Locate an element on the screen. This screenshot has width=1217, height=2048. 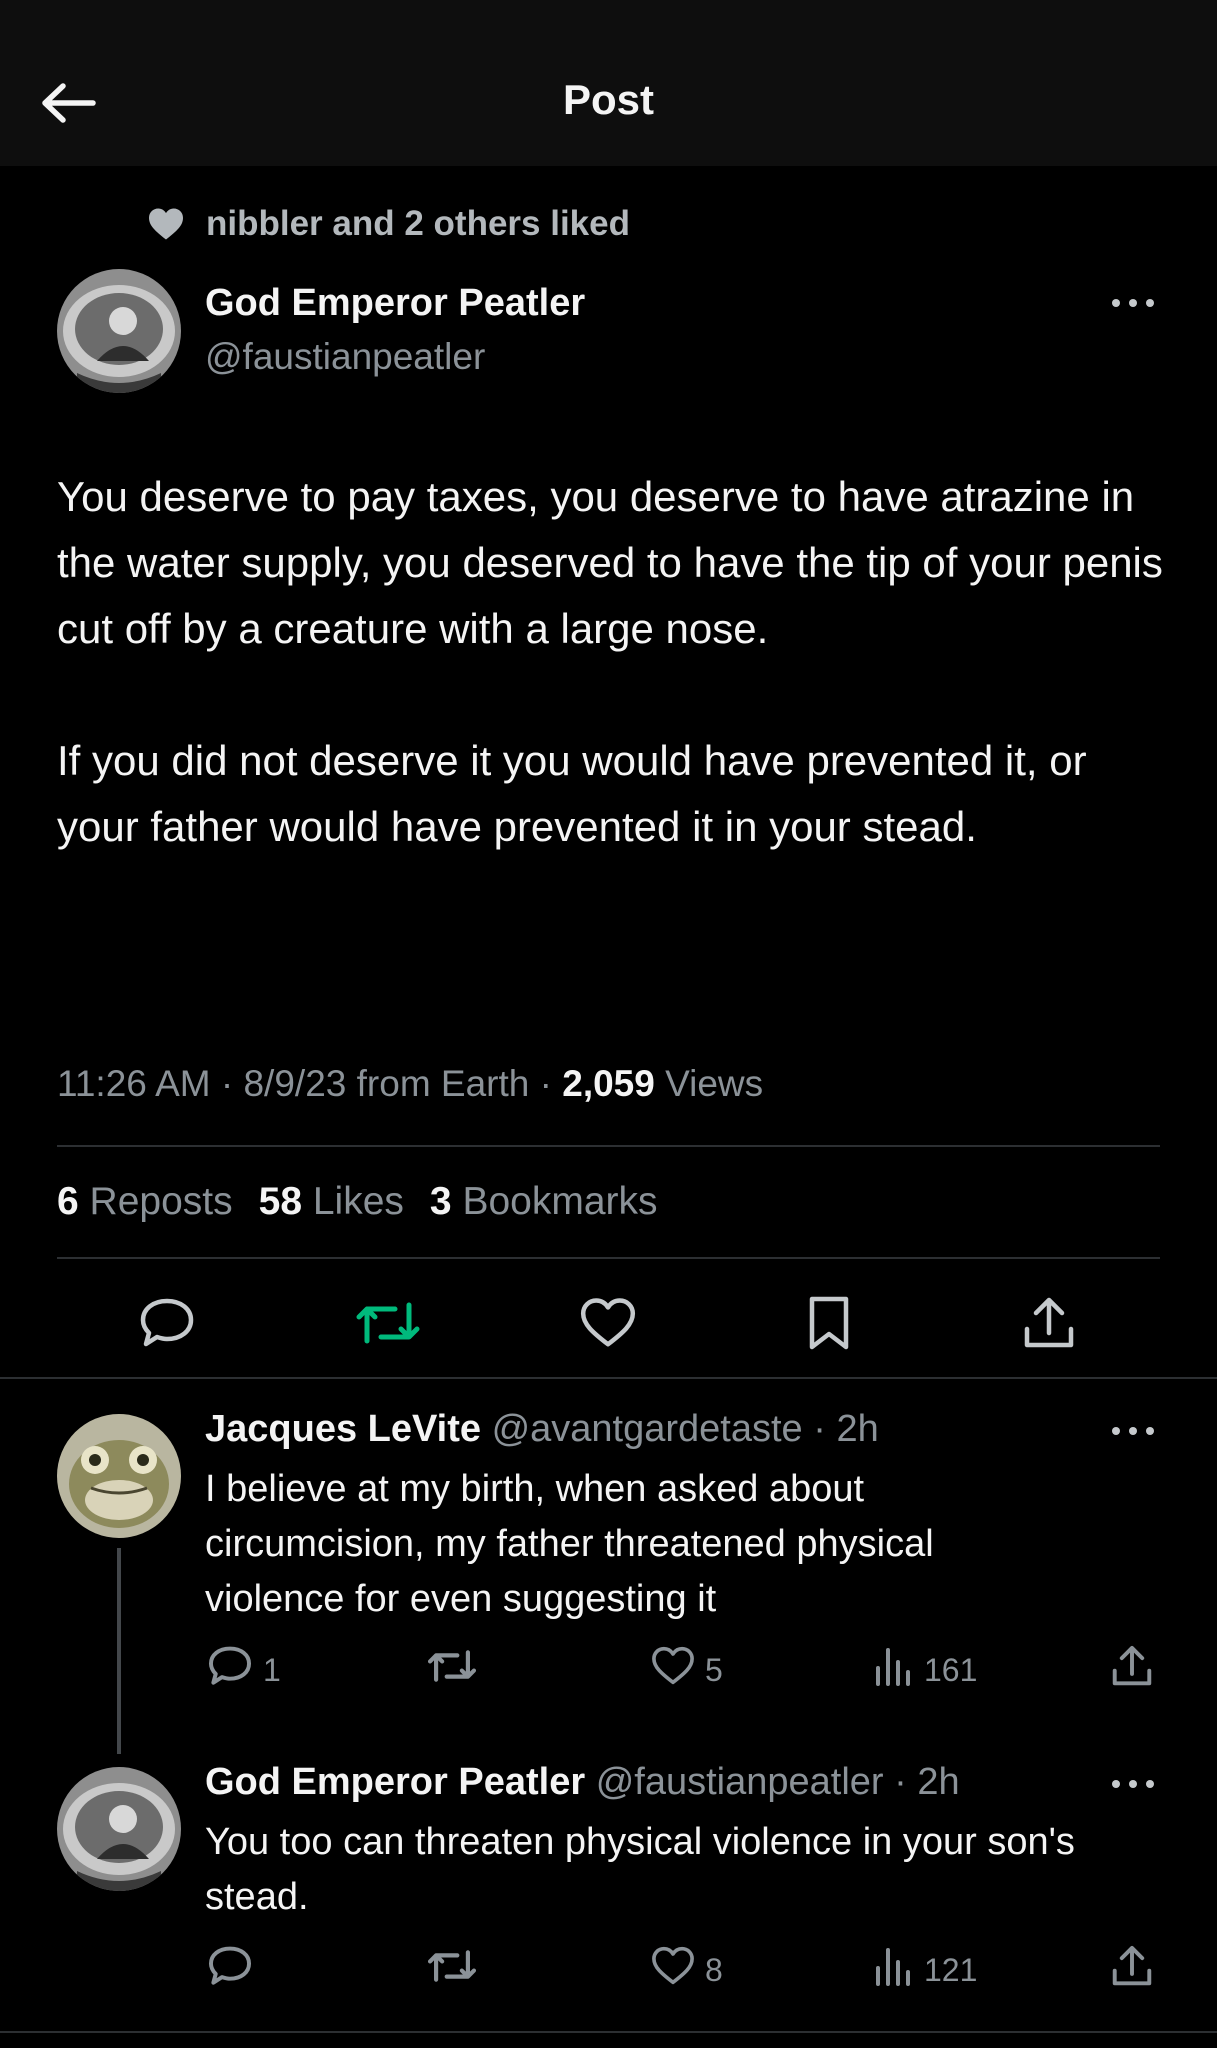
thread-line is located at coordinates (119, 1651).